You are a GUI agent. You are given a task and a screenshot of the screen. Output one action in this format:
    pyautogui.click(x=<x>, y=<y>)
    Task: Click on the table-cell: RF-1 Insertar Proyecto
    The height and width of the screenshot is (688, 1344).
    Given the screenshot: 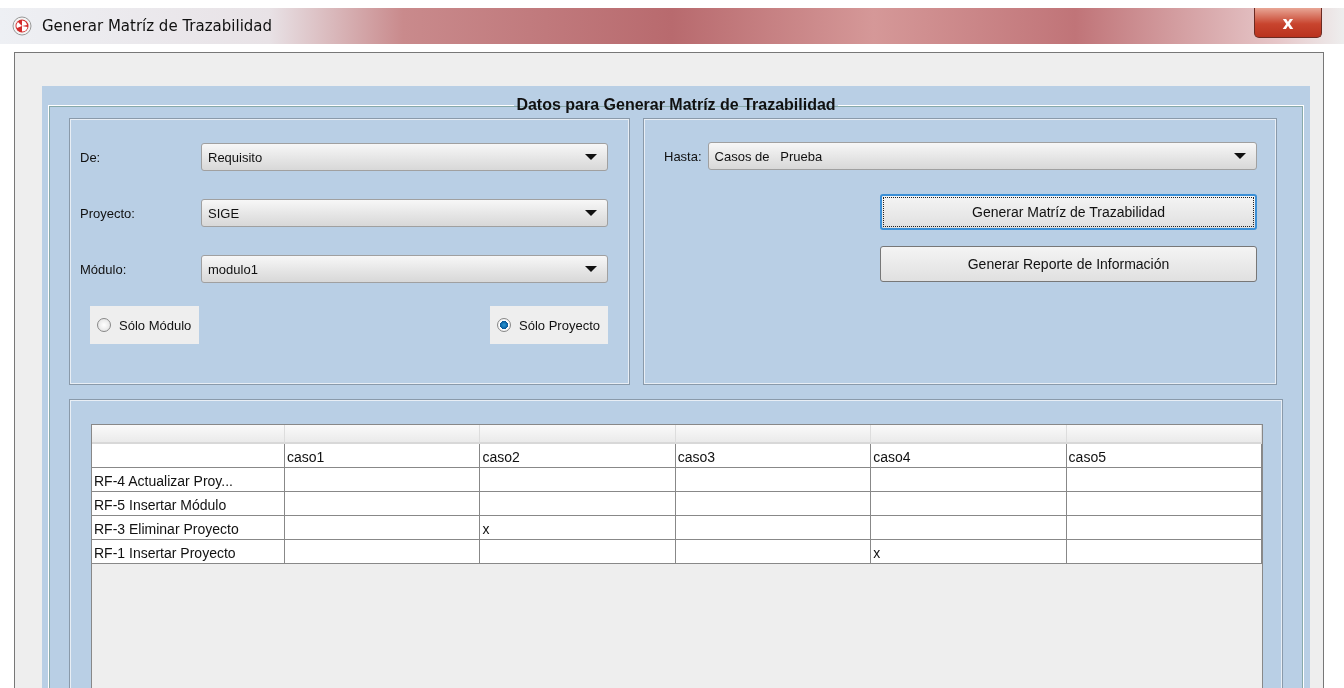 What is the action you would take?
    pyautogui.click(x=188, y=552)
    